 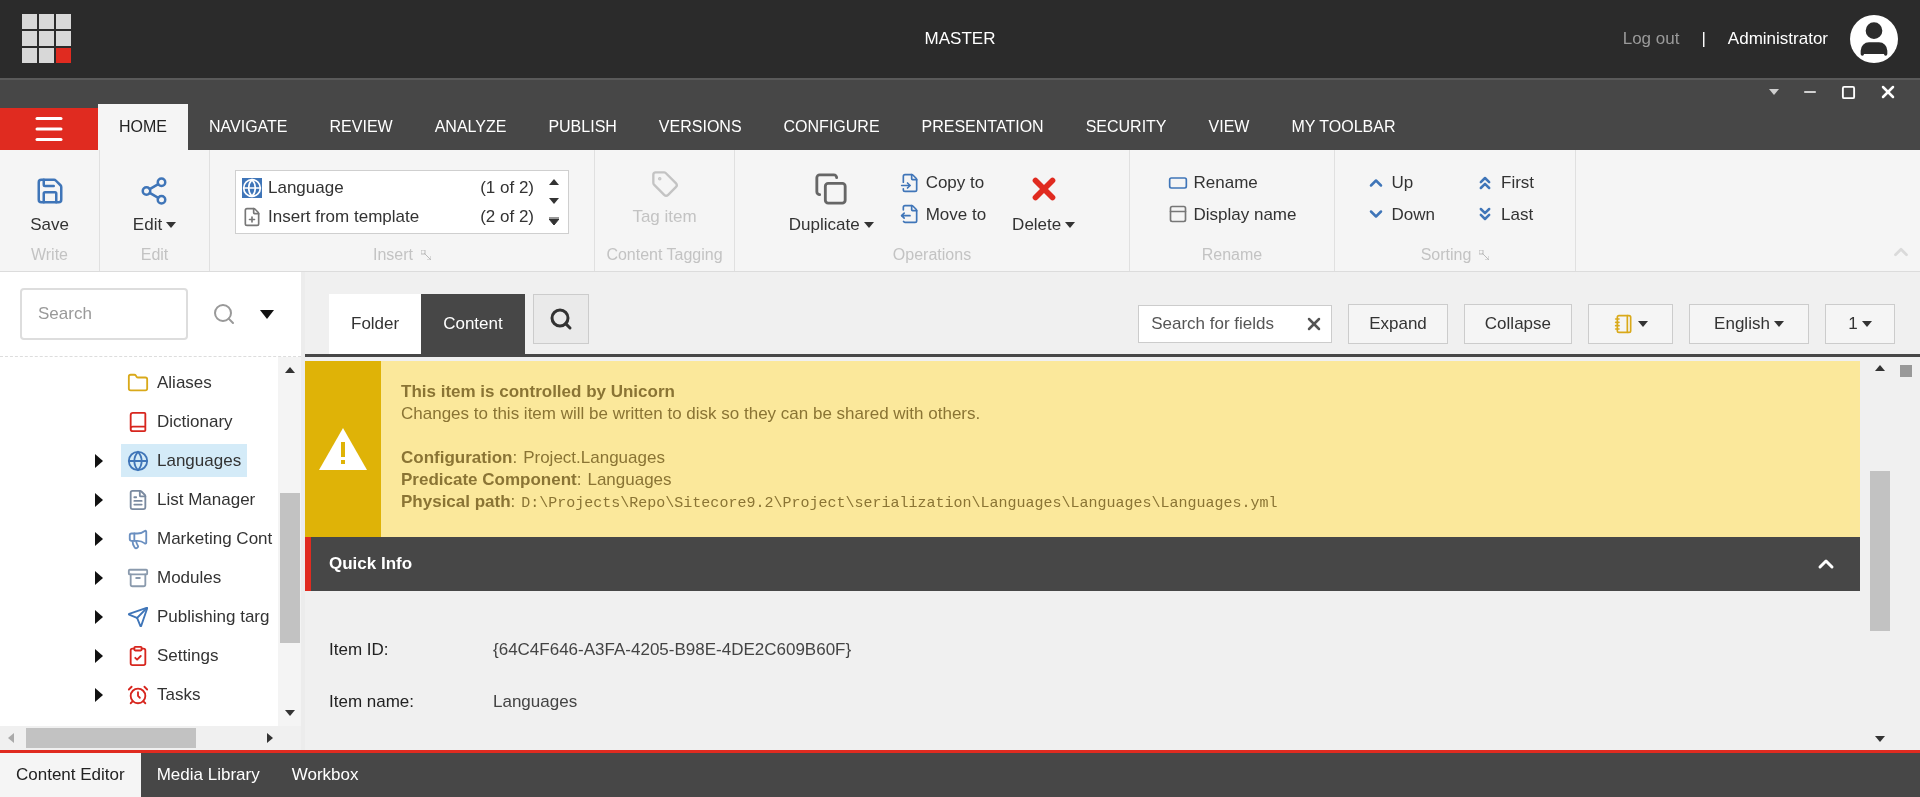 What do you see at coordinates (49, 207) in the screenshot?
I see `save-button: Save` at bounding box center [49, 207].